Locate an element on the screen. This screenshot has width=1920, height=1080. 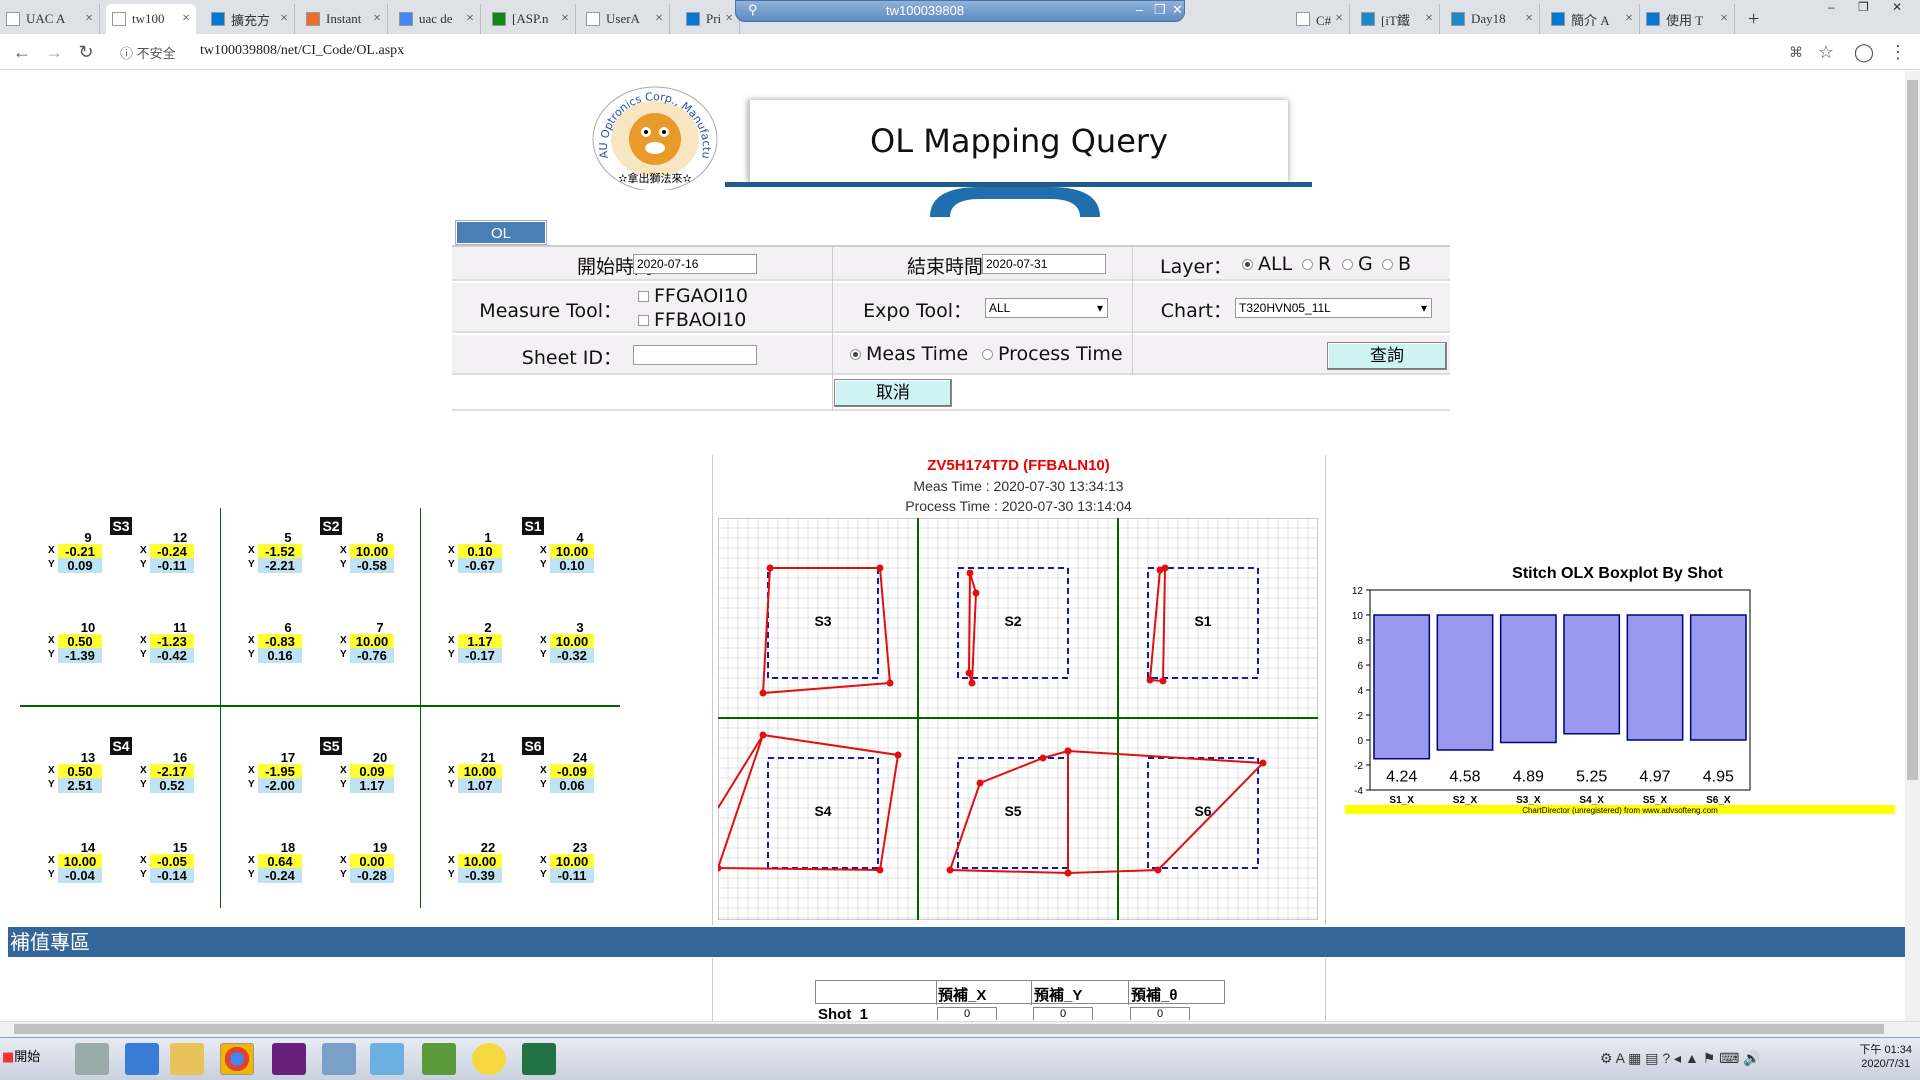
comp-header-x: 預補_X is located at coordinates (962, 995).